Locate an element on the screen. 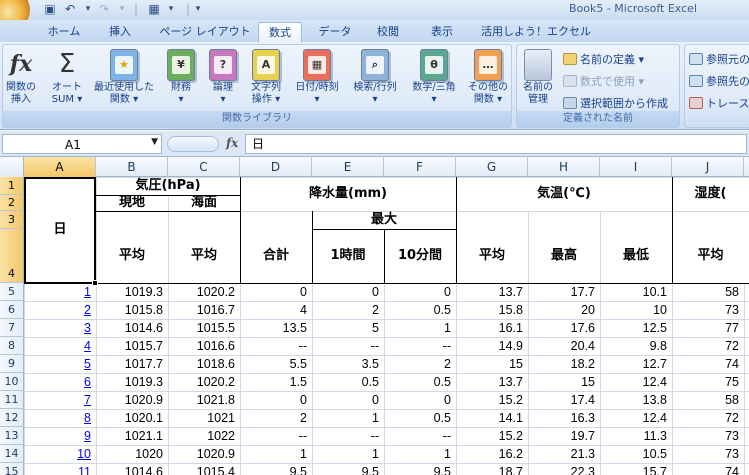 The height and width of the screenshot is (475, 749). formula-input: 日 is located at coordinates (496, 144).